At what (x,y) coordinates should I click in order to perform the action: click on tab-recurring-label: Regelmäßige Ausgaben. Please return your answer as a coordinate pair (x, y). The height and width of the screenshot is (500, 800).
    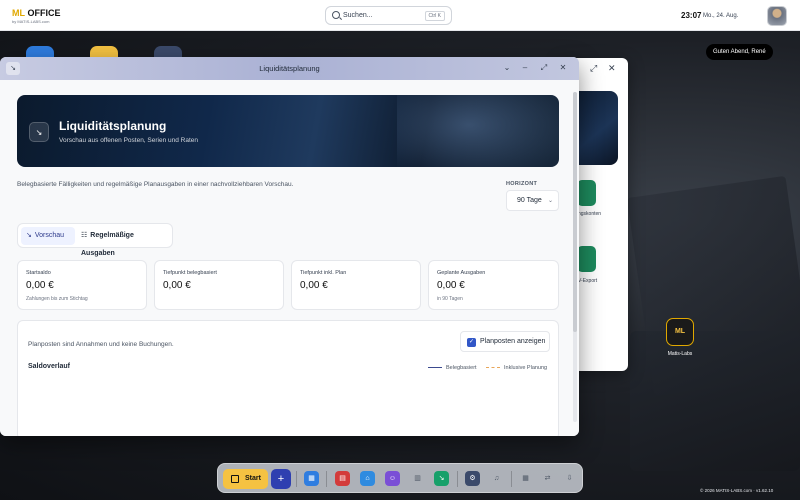
    Looking at the image, I should click on (107, 244).